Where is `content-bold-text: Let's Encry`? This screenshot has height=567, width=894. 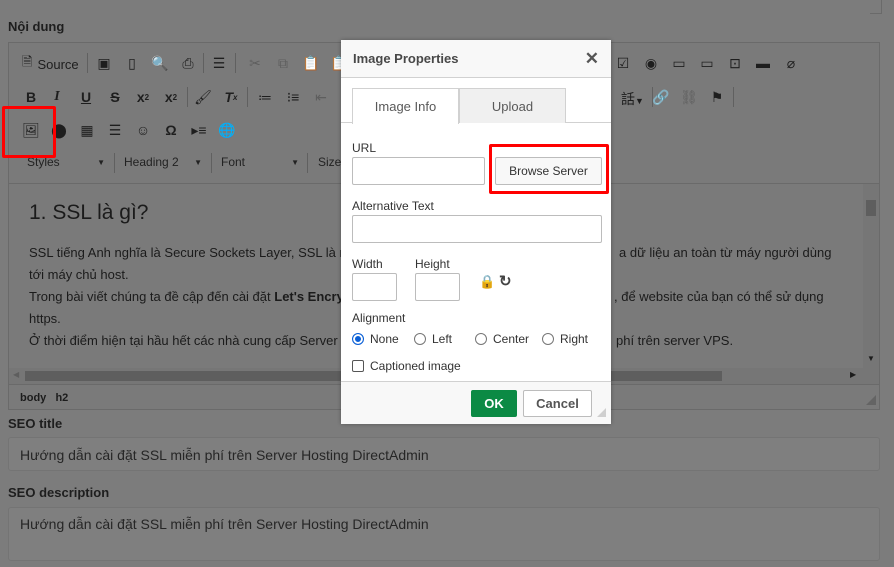
content-bold-text: Let's Encry is located at coordinates (309, 296).